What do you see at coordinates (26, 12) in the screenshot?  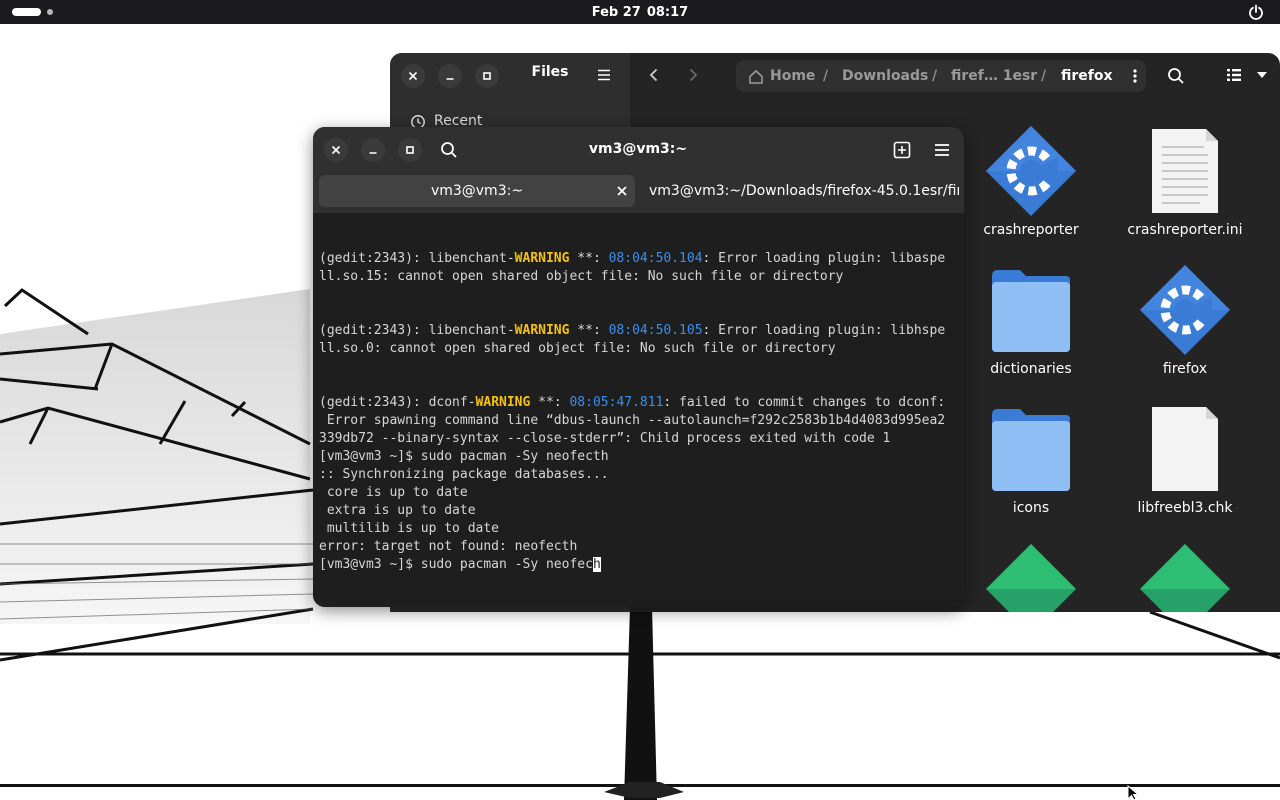 I see `active-workspace-pill` at bounding box center [26, 12].